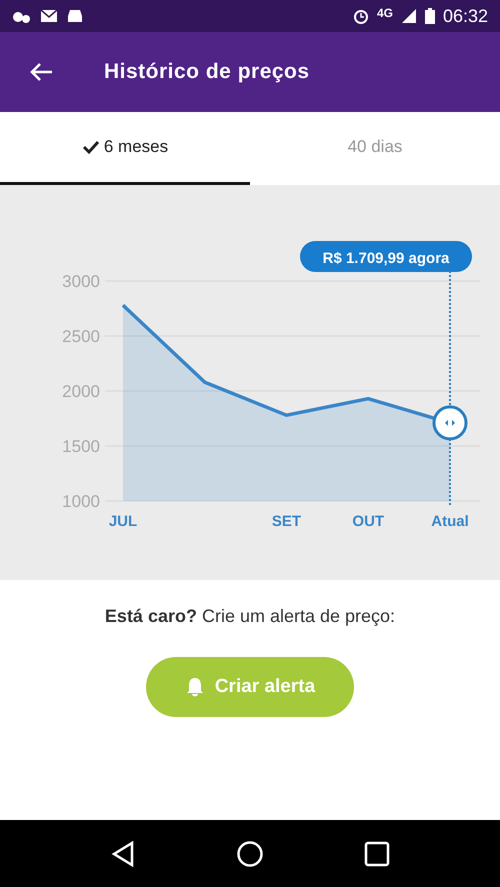 This screenshot has height=887, width=500. Describe the element at coordinates (123, 521) in the screenshot. I see `axis-label: JUL` at that location.